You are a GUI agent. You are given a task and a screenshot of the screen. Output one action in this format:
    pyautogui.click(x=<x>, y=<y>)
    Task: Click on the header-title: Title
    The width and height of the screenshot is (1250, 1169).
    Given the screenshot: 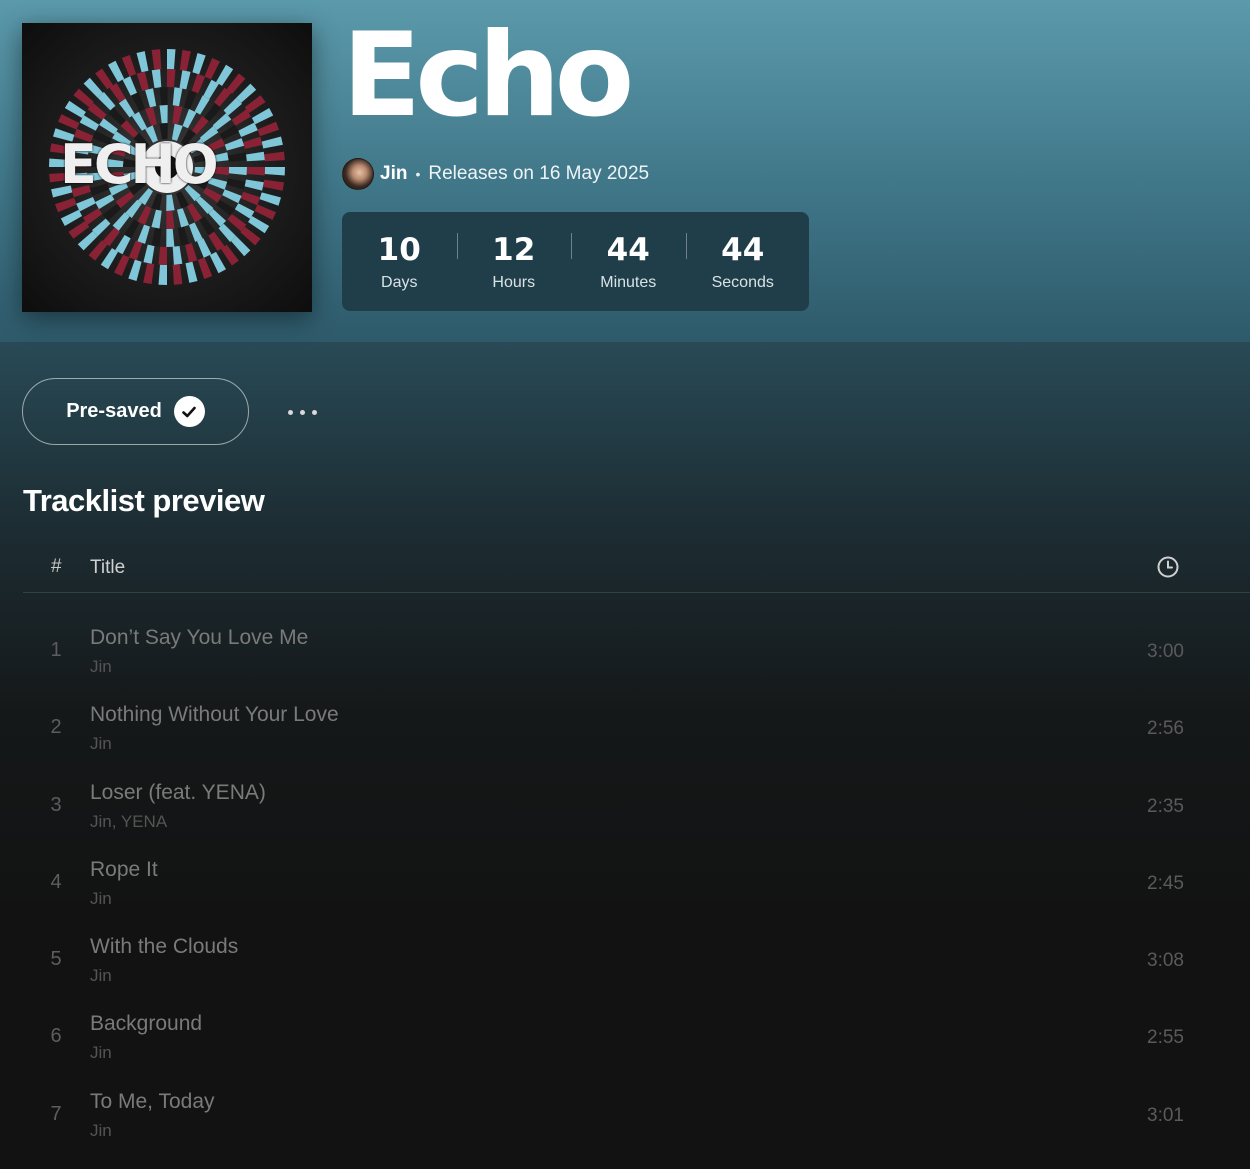 What is the action you would take?
    pyautogui.click(x=108, y=567)
    